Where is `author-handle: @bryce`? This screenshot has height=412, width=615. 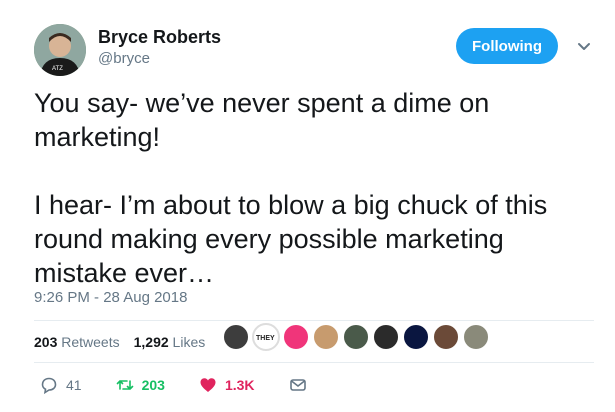 author-handle: @bryce is located at coordinates (124, 58).